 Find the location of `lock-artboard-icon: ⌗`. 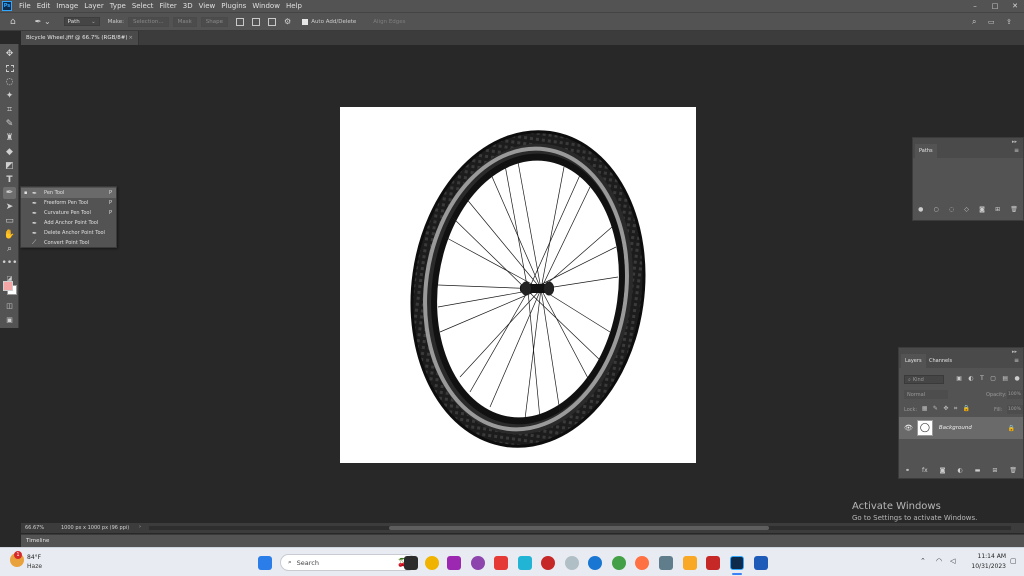

lock-artboard-icon: ⌗ is located at coordinates (955, 409).